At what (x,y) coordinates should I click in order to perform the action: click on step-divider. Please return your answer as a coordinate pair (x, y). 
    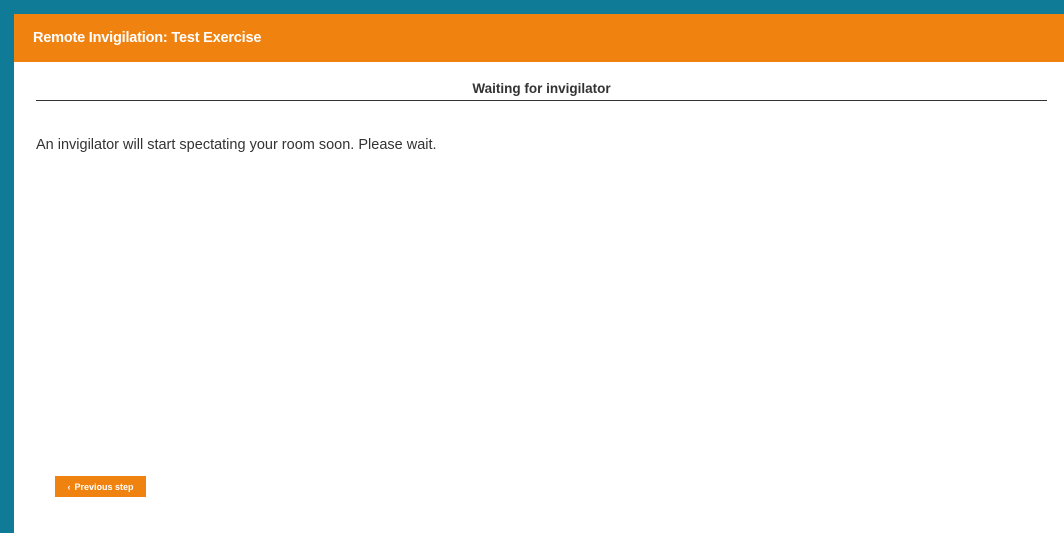
    Looking at the image, I should click on (541, 100).